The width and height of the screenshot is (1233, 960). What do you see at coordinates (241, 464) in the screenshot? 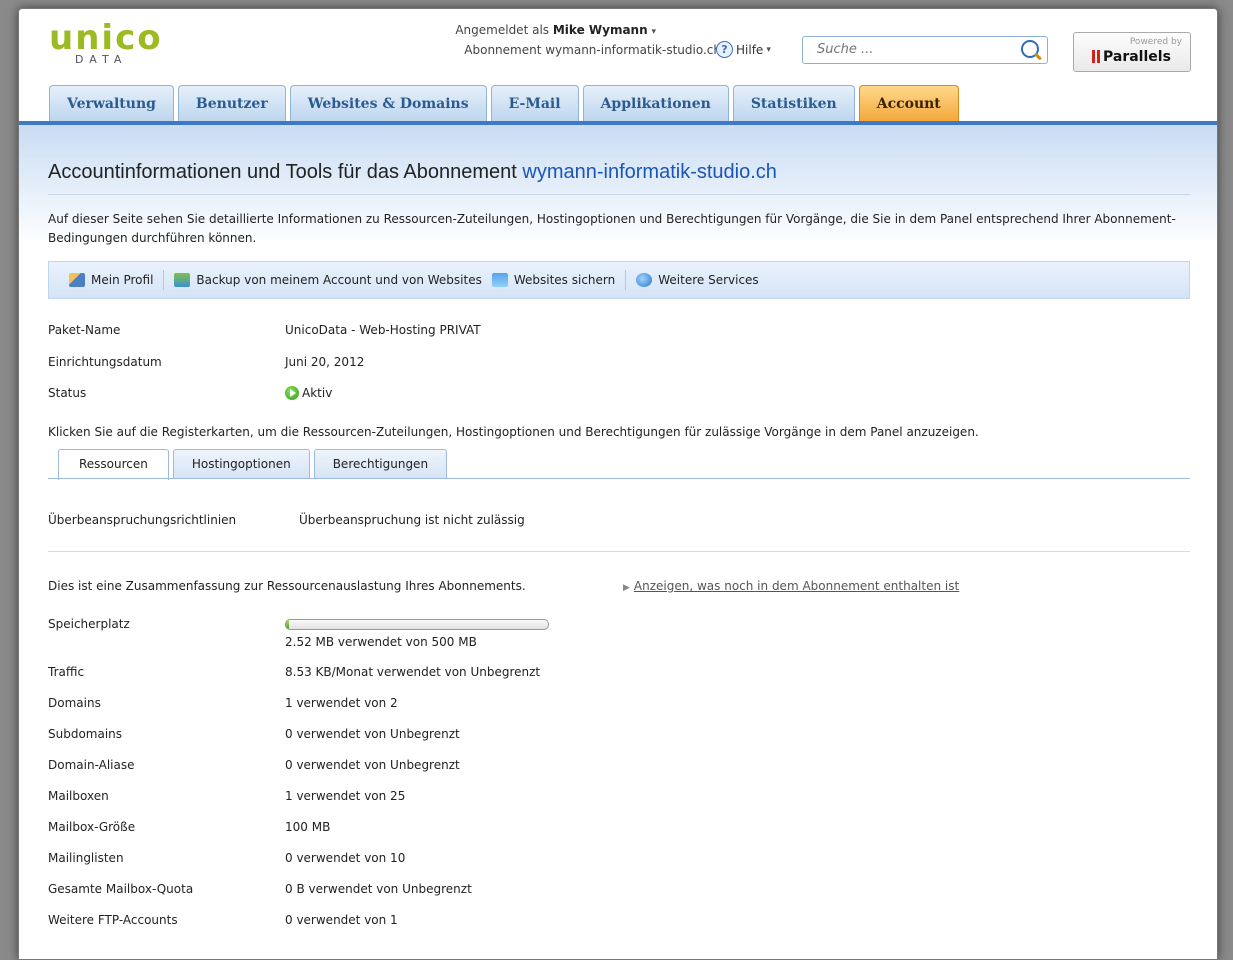
I see `tab-hostingoptionen: Hostingoptionen` at bounding box center [241, 464].